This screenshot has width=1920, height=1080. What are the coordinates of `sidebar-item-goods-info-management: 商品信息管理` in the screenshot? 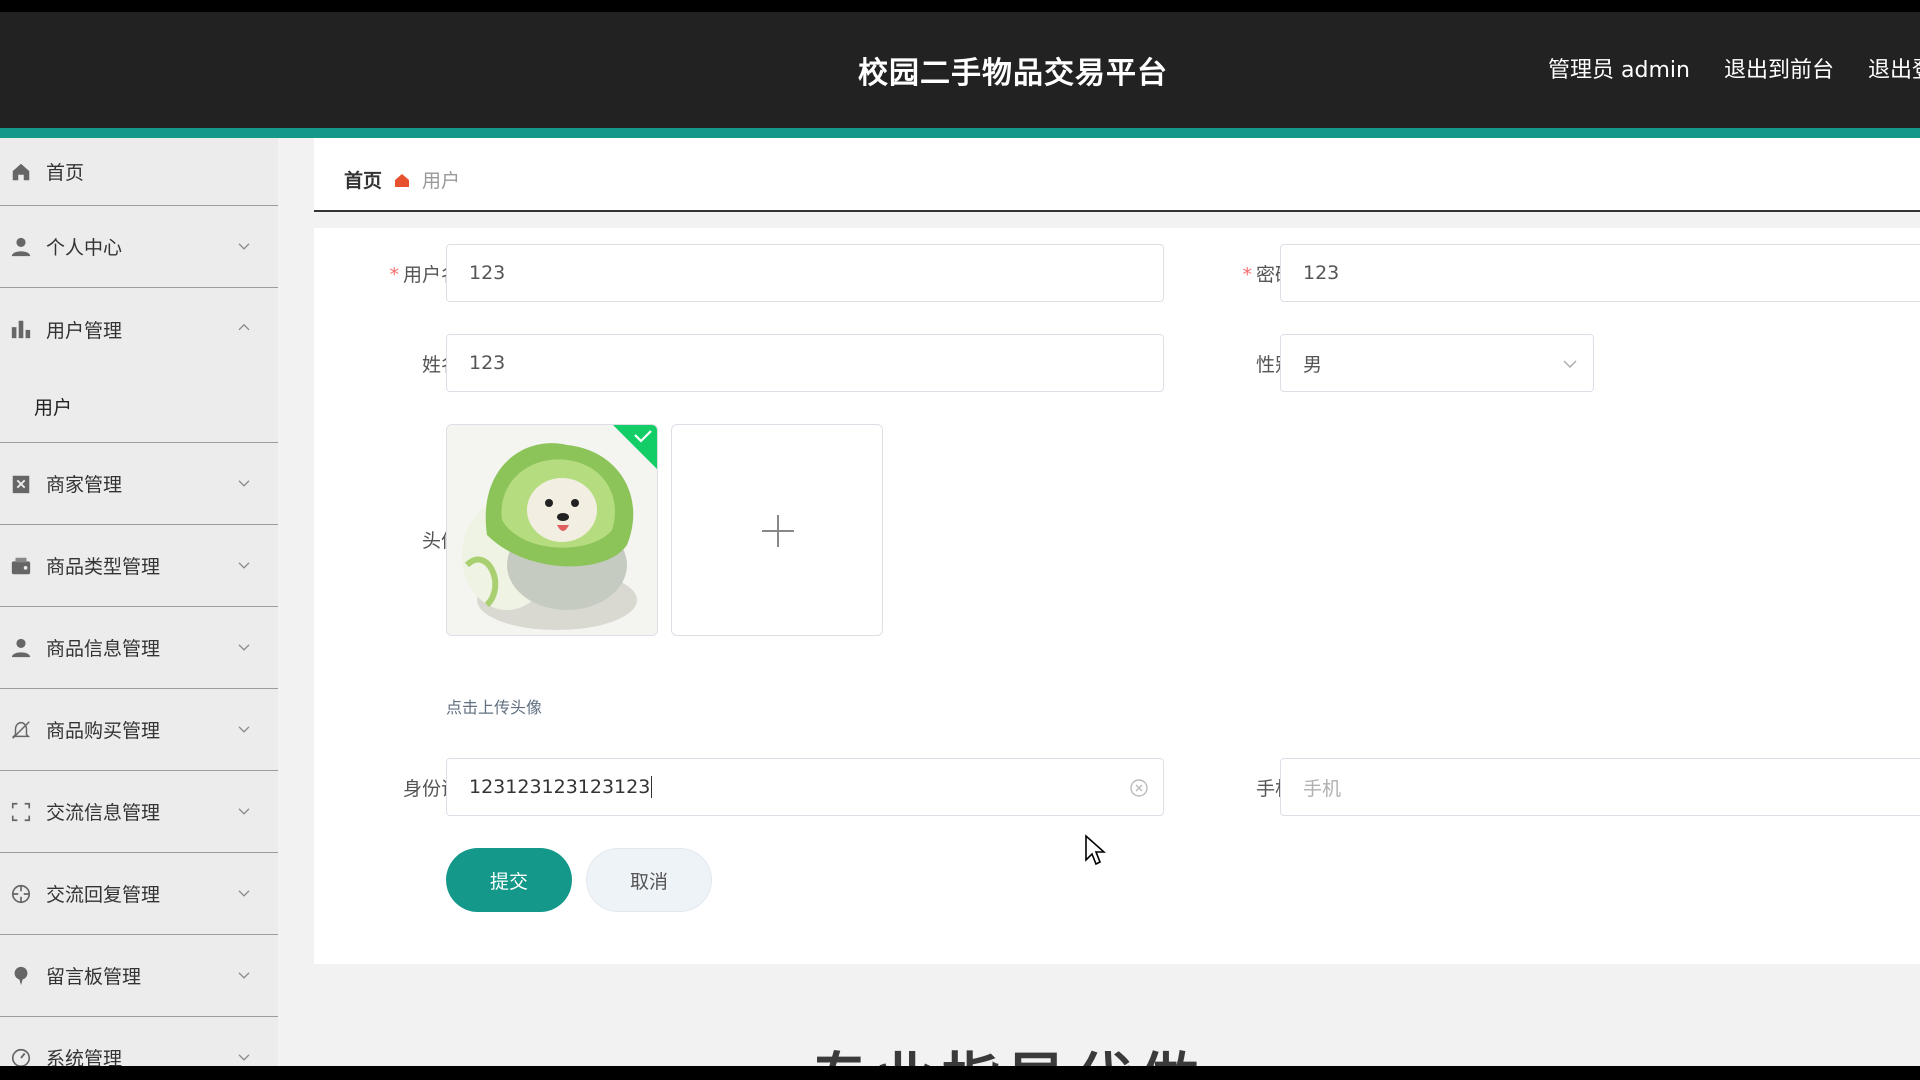 It's located at (139, 648).